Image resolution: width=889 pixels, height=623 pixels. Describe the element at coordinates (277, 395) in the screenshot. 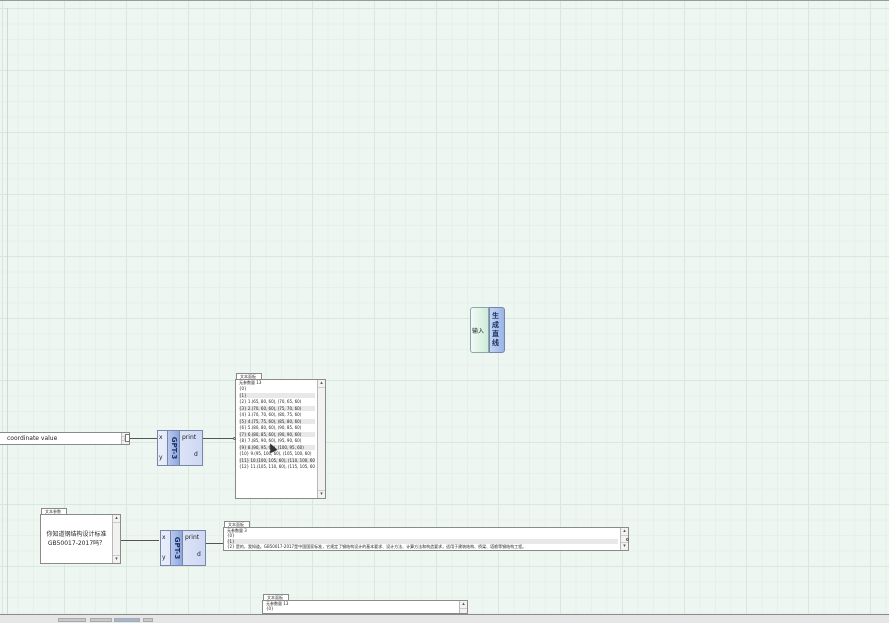

I see `list-line: {1}` at that location.